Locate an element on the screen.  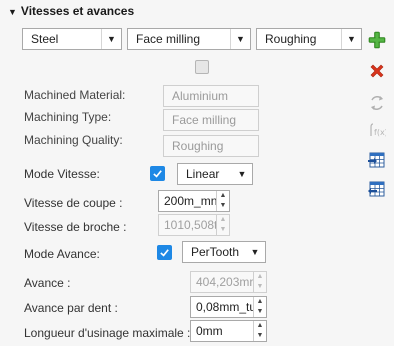
per-tooth-value: 0,08mm_tu is located at coordinates (224, 307).